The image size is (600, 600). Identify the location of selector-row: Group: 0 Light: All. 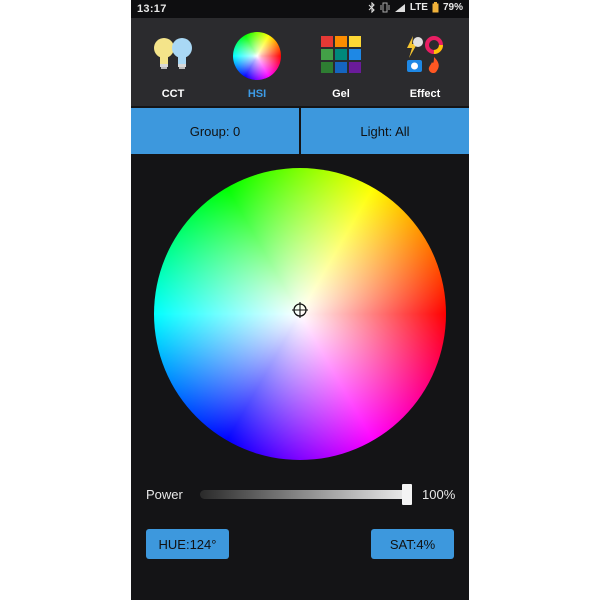
(300, 131).